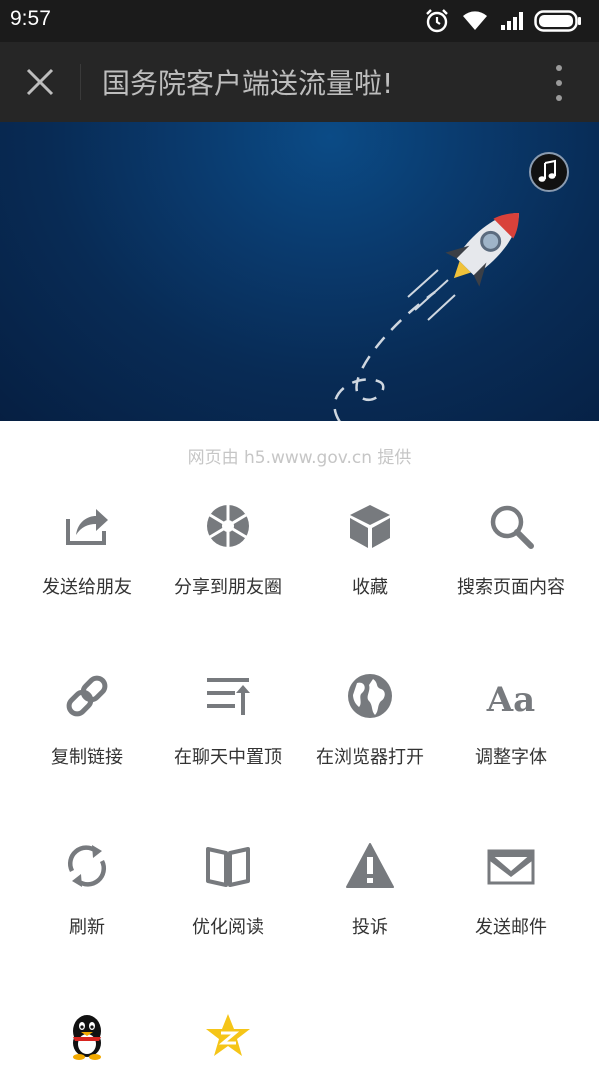 This screenshot has height=1066, width=599. What do you see at coordinates (511, 867) in the screenshot?
I see `mail-icon` at bounding box center [511, 867].